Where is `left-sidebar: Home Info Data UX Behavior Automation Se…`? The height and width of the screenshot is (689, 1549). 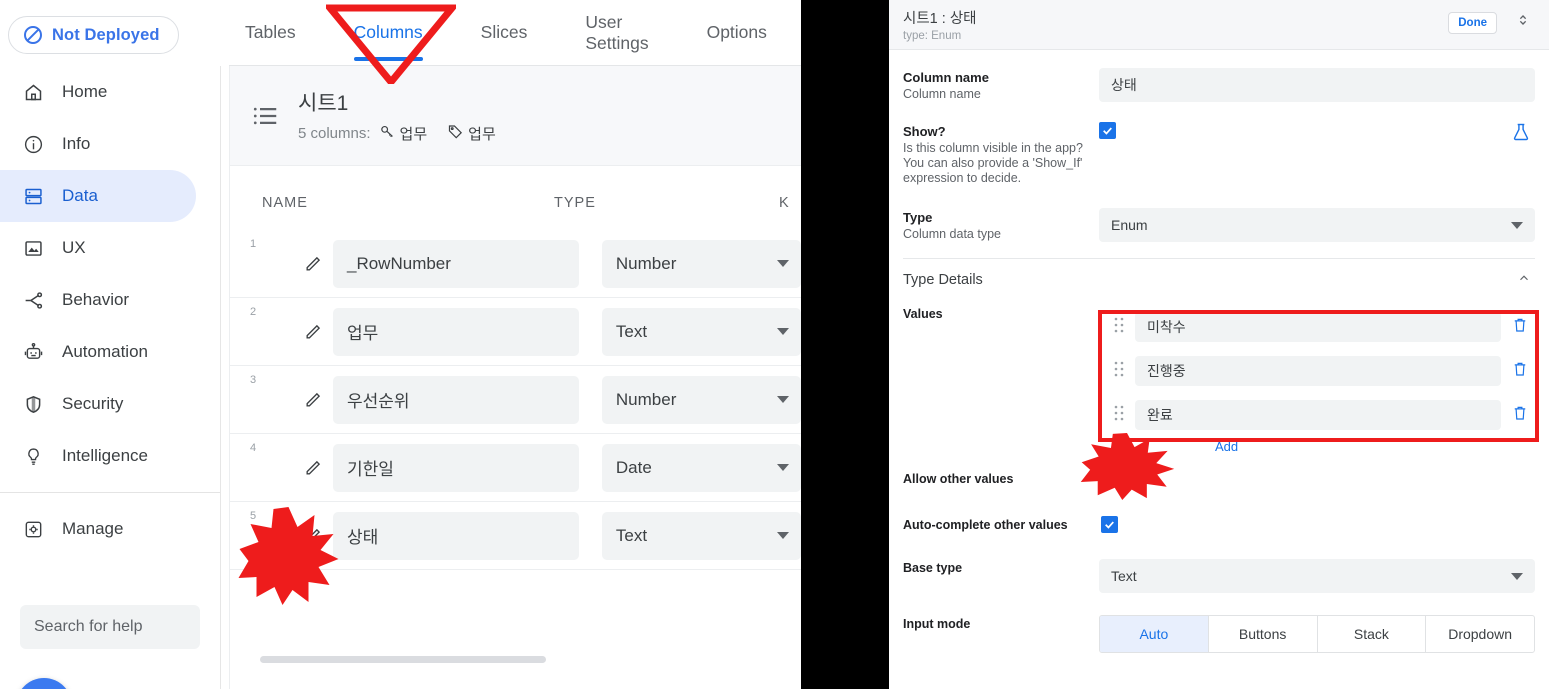
left-sidebar: Home Info Data UX Behavior Automation Se… is located at coordinates (110, 377).